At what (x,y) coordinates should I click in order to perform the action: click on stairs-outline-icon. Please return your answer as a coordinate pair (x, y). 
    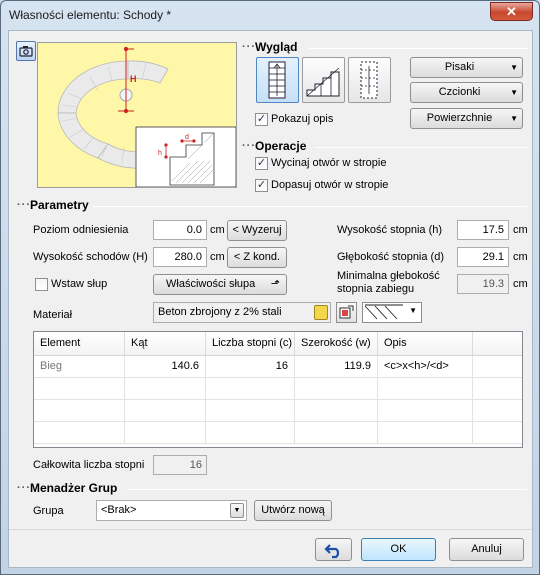
    Looking at the image, I should click on (369, 80).